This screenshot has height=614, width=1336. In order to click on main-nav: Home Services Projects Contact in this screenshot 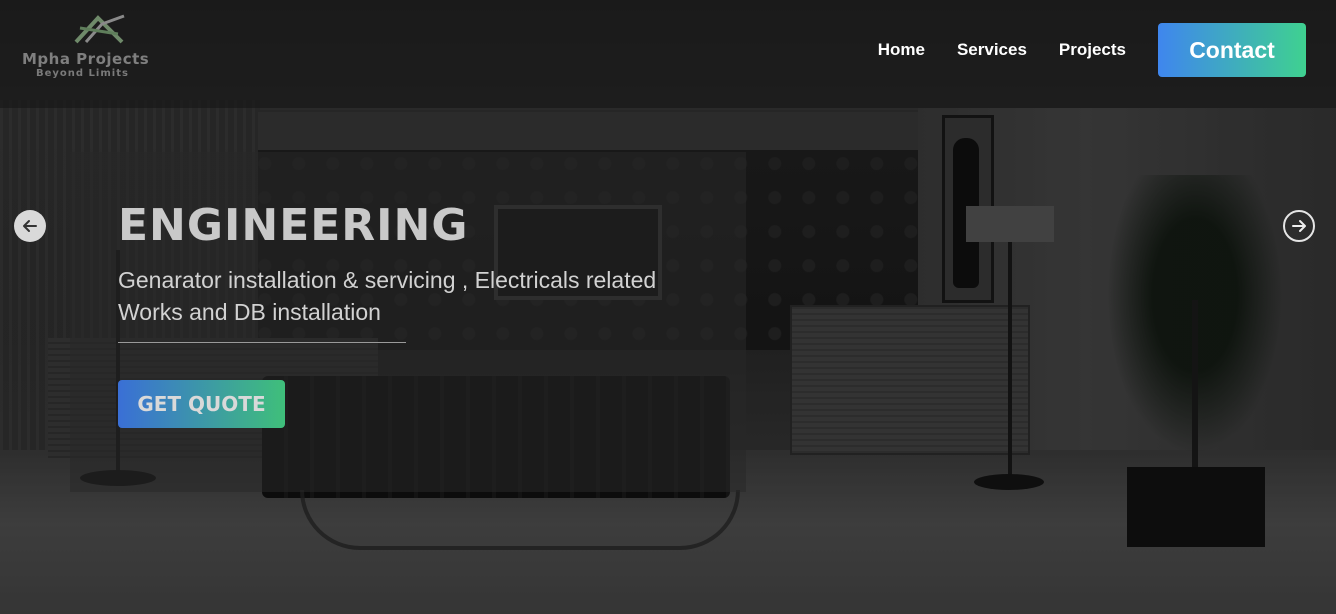, I will do `click(1092, 50)`.